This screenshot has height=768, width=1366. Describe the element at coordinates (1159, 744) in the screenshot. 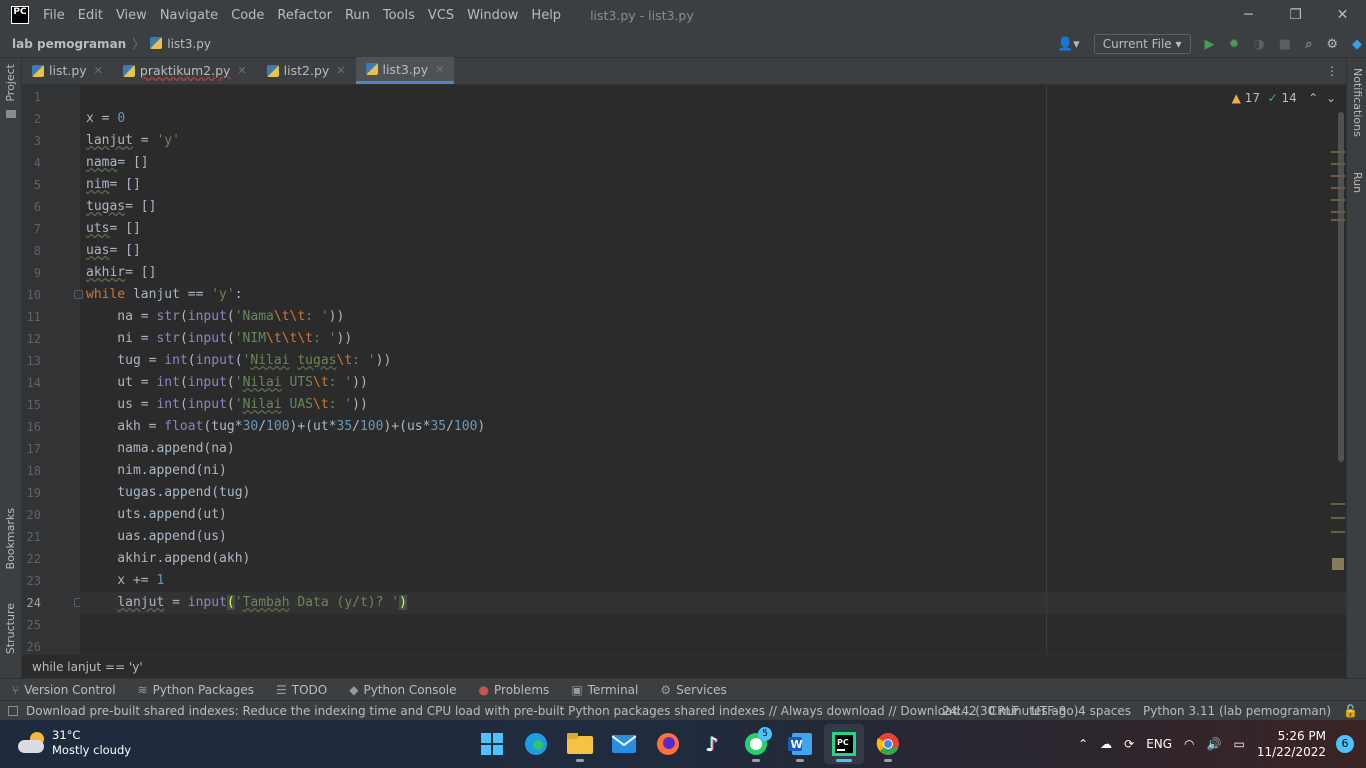

I see `language-indicator: ENG` at that location.